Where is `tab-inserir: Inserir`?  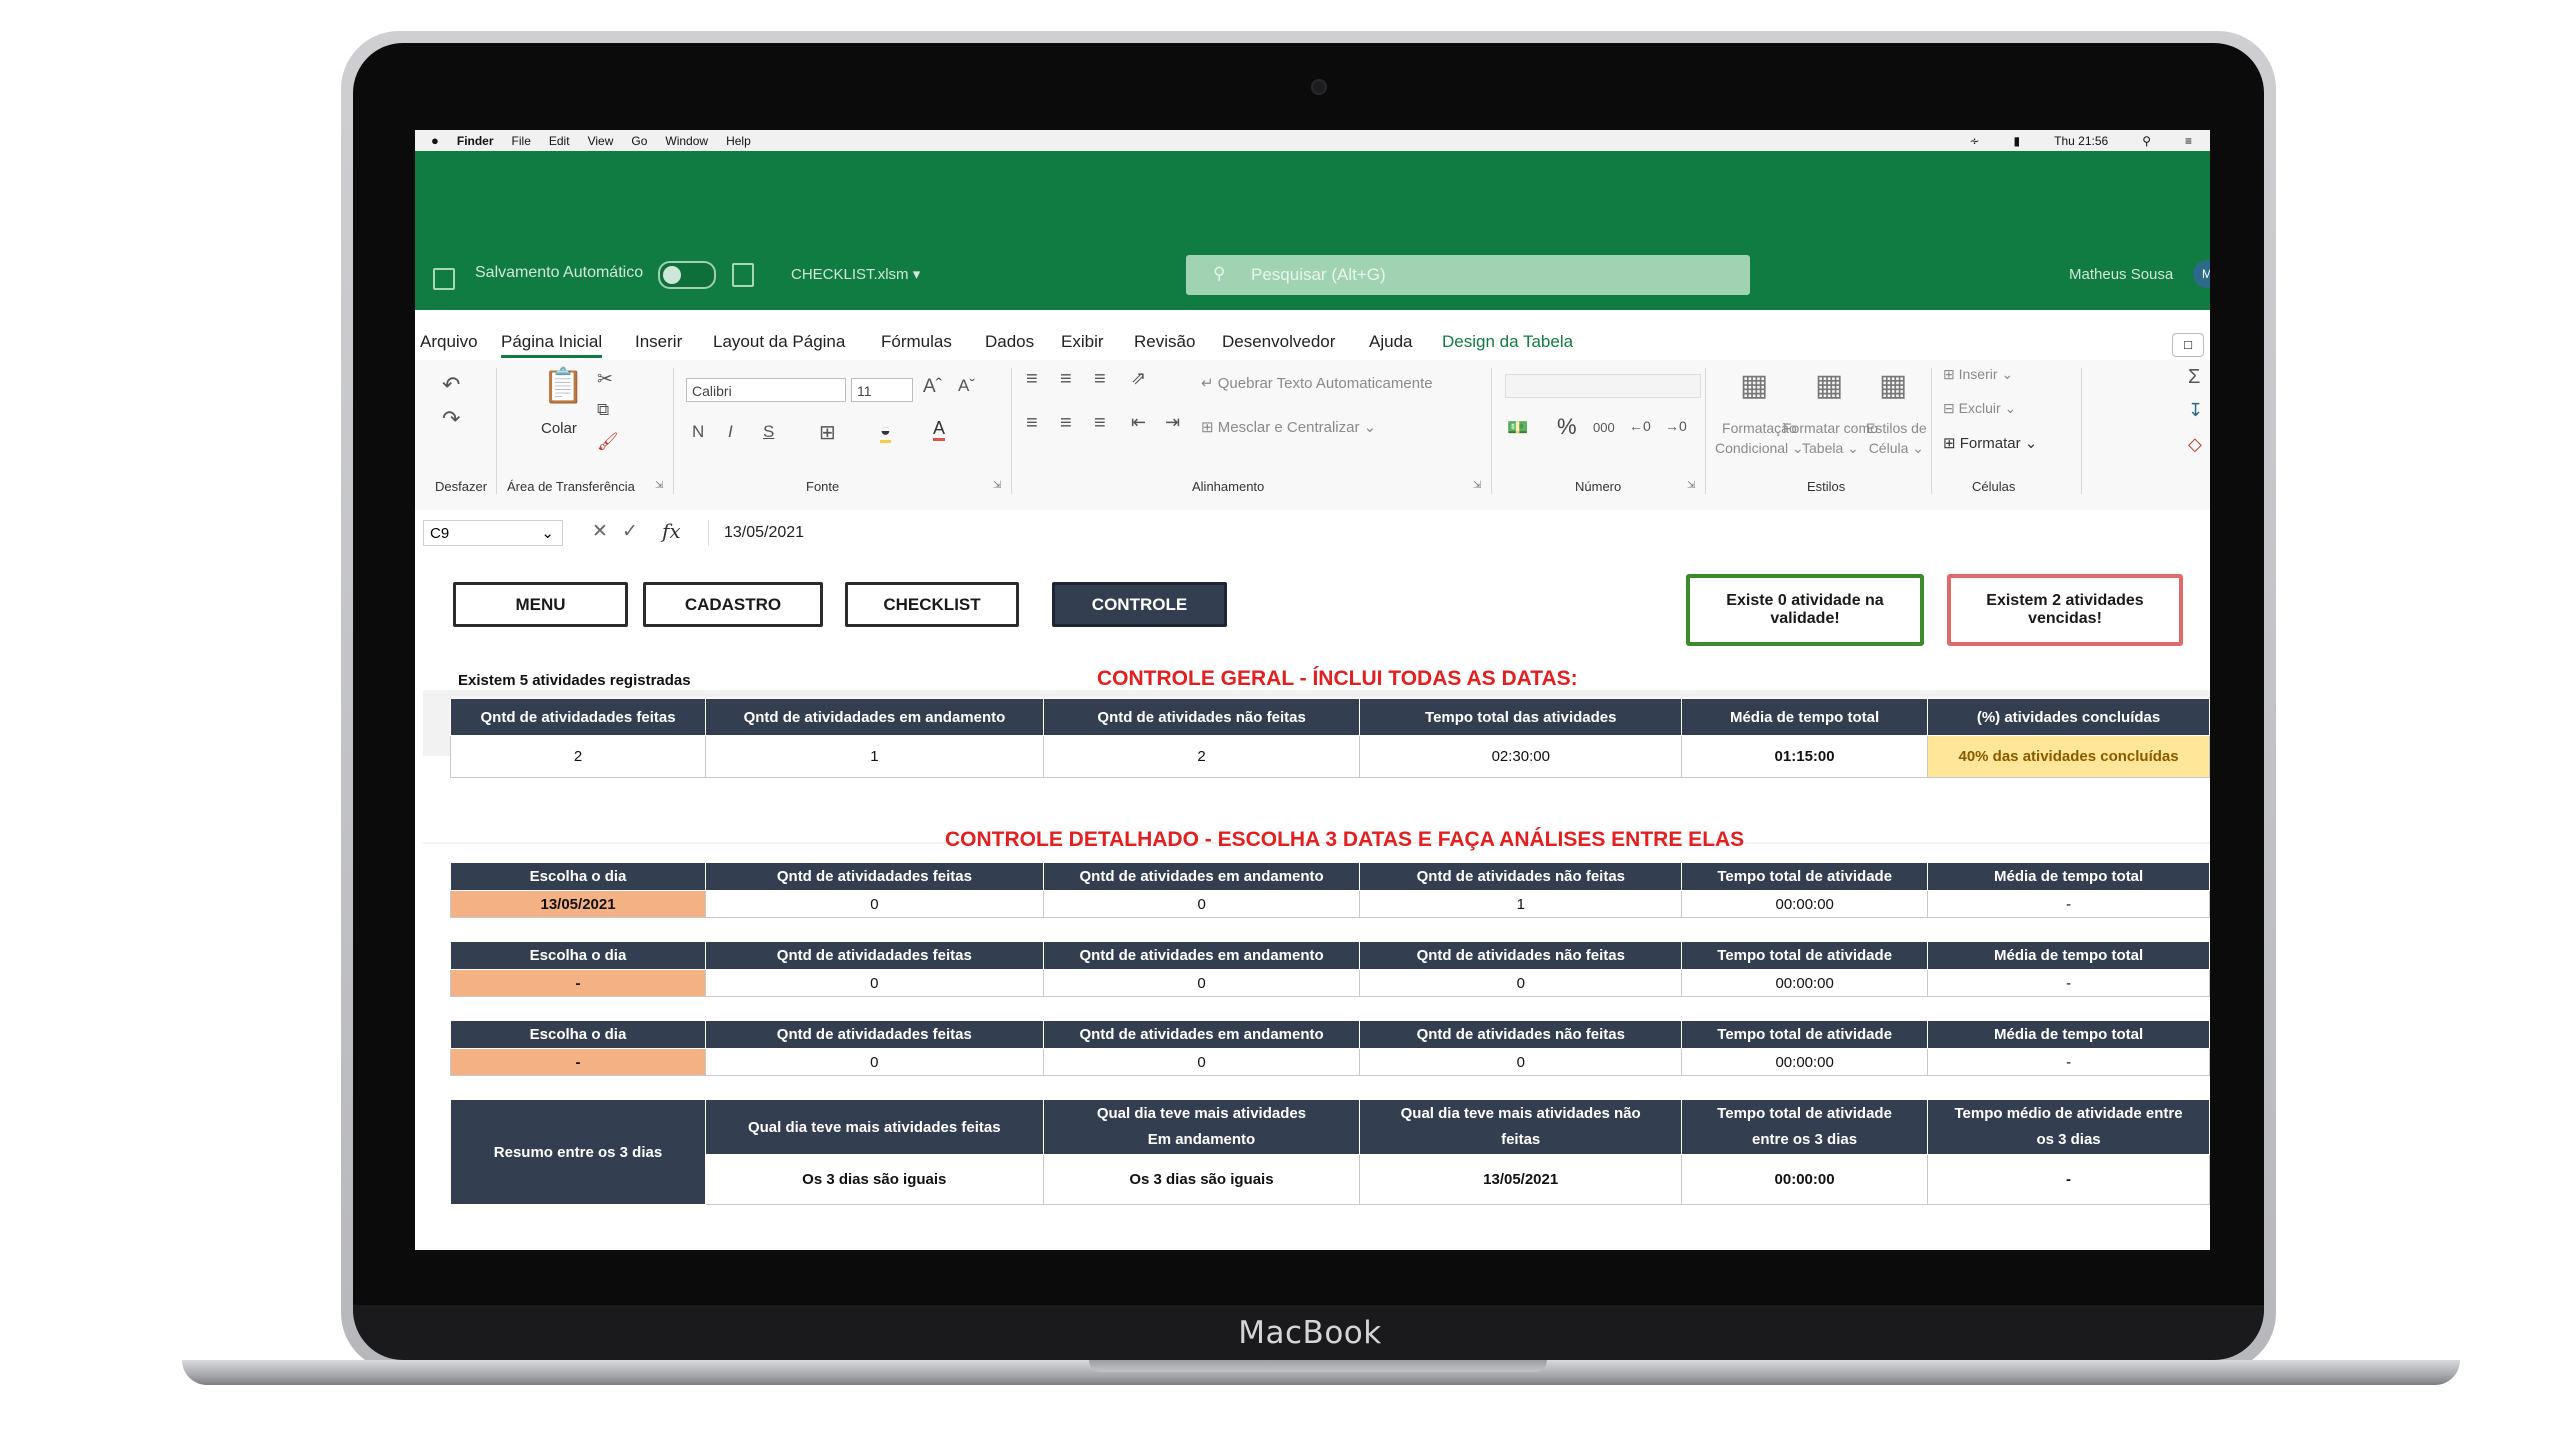 tab-inserir: Inserir is located at coordinates (658, 342).